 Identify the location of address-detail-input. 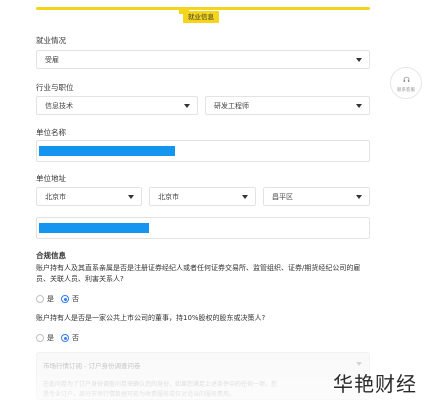
(203, 228).